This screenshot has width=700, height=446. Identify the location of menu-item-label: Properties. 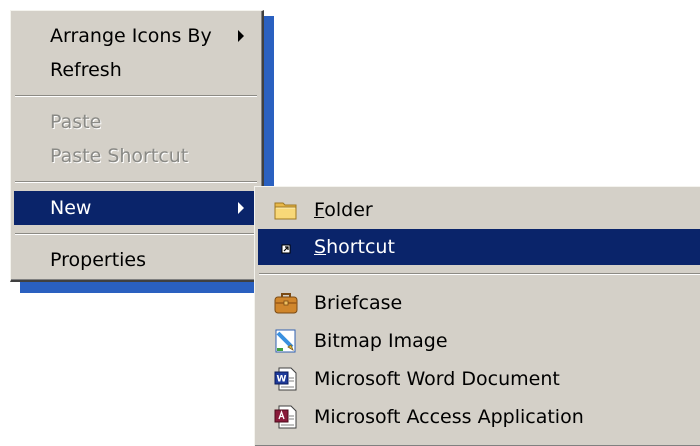
(98, 260).